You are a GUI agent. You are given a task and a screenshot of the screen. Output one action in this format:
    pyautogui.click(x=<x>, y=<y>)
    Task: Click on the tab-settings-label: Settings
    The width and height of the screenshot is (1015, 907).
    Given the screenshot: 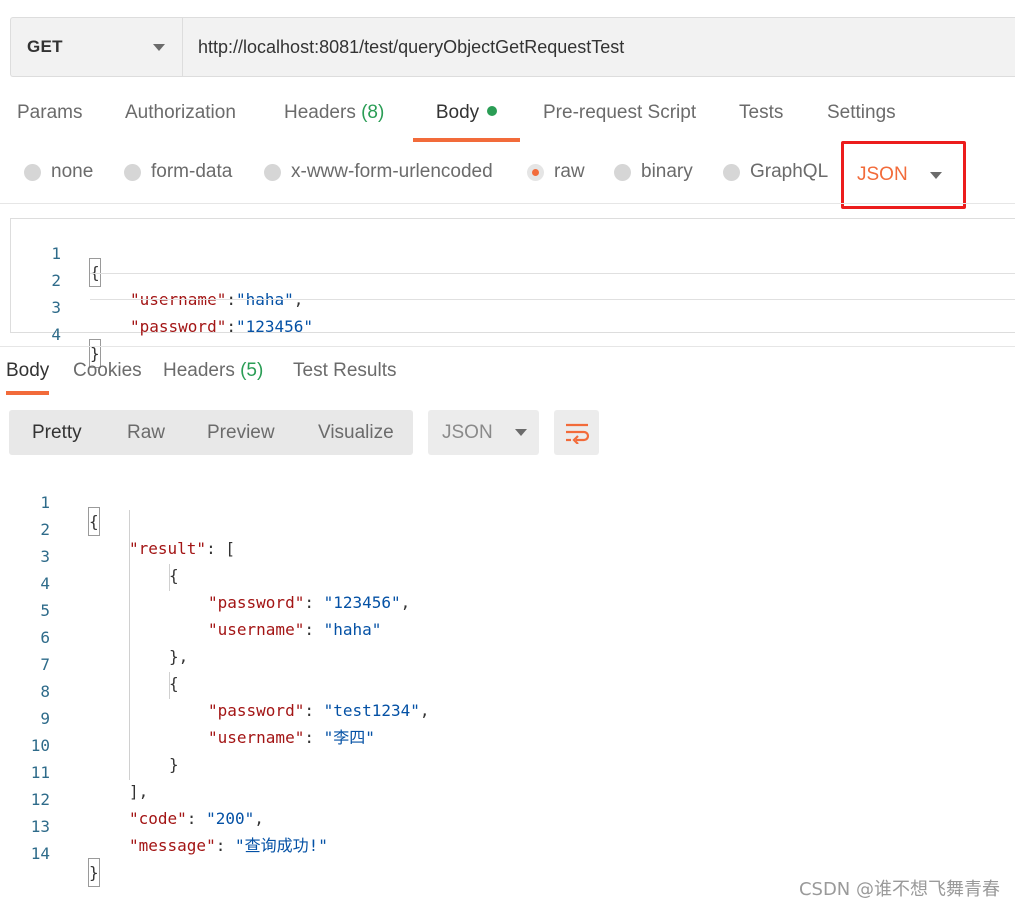 What is the action you would take?
    pyautogui.click(x=861, y=112)
    